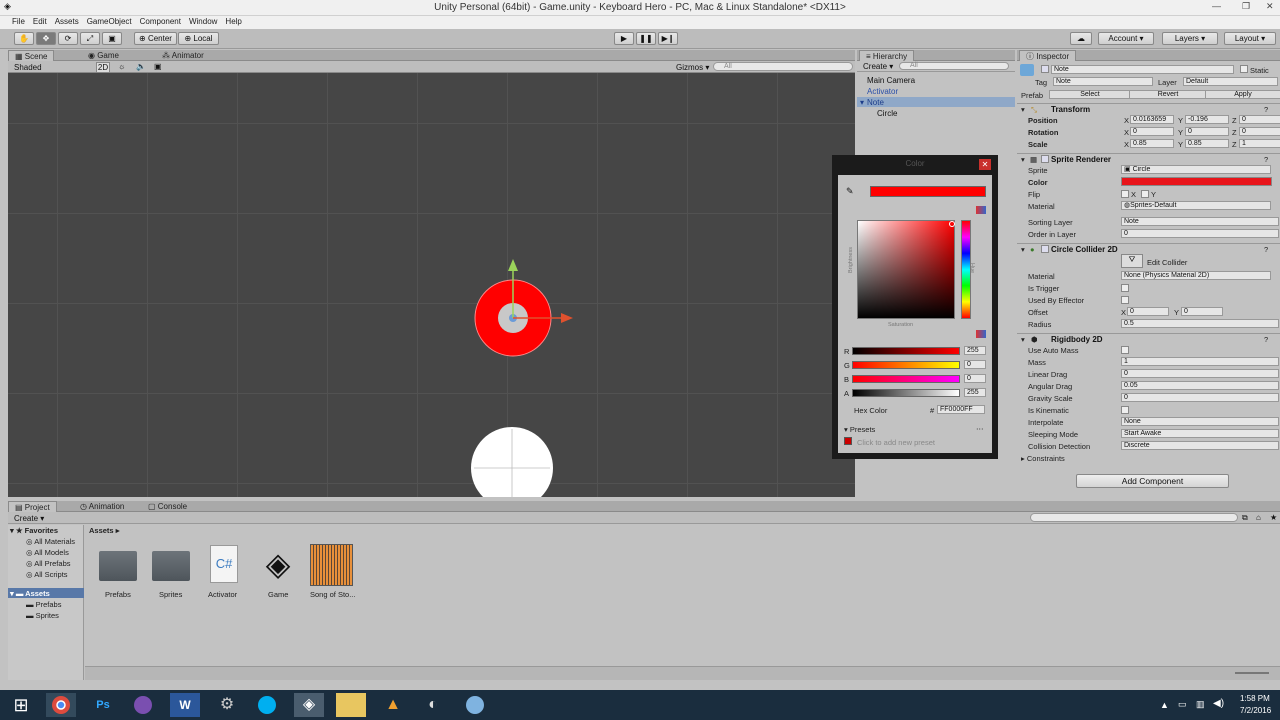  What do you see at coordinates (692, 67) in the screenshot?
I see `gizmos-dropdown: Gizmos ▾` at bounding box center [692, 67].